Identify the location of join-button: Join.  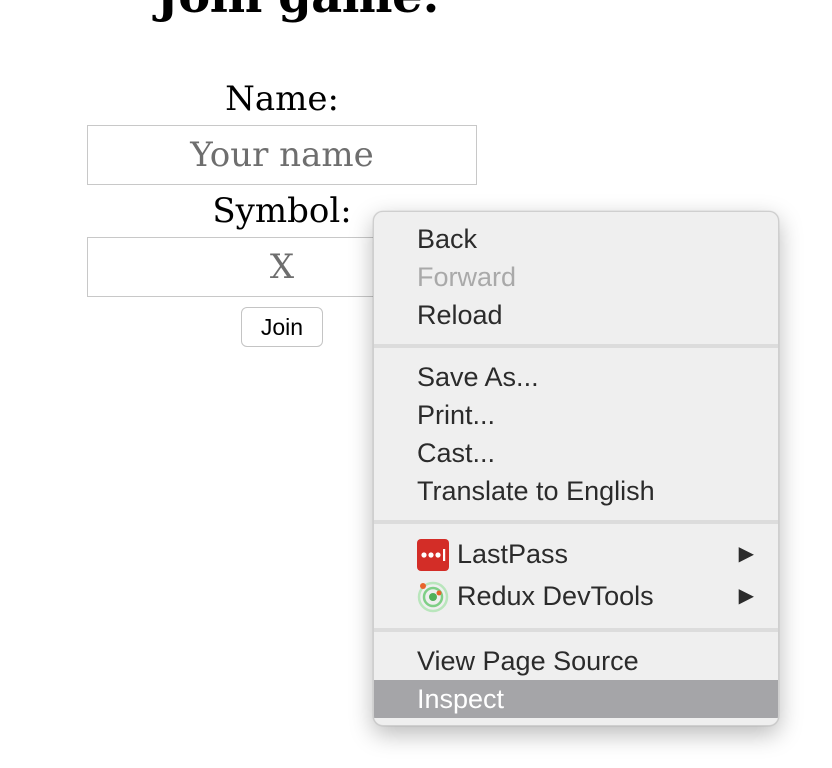
(282, 327).